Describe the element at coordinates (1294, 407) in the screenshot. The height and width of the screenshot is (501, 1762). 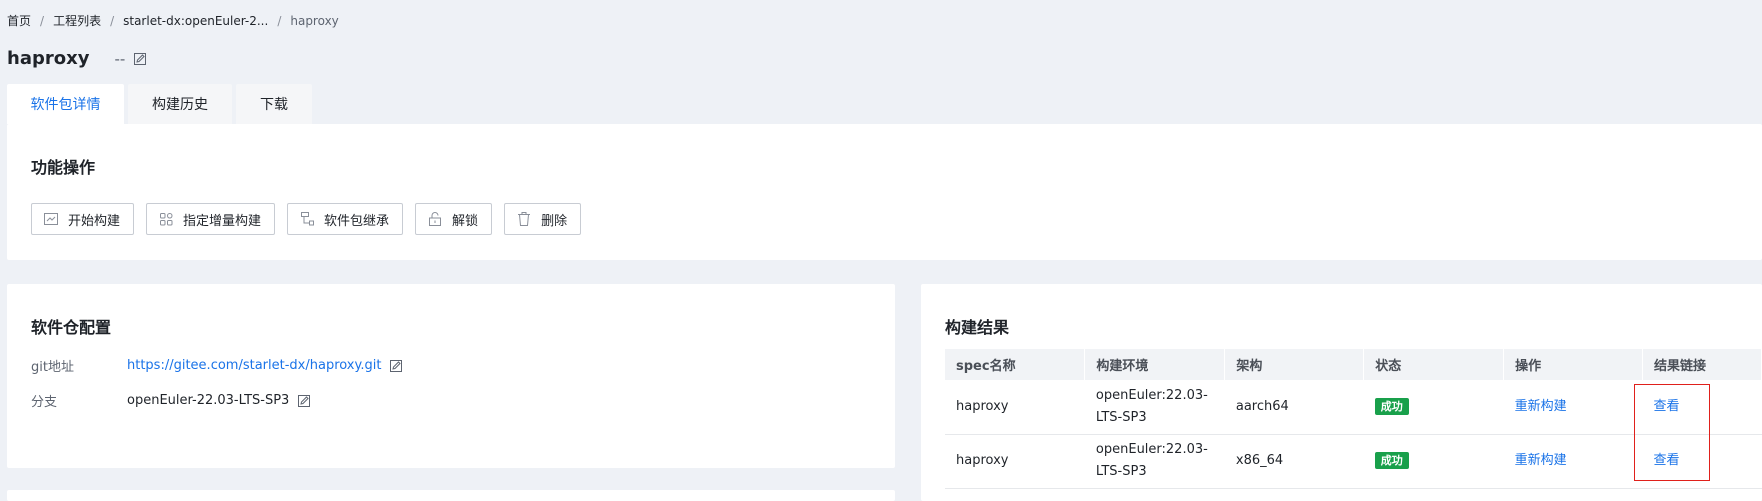
I see `cell-arch: aarch64` at that location.